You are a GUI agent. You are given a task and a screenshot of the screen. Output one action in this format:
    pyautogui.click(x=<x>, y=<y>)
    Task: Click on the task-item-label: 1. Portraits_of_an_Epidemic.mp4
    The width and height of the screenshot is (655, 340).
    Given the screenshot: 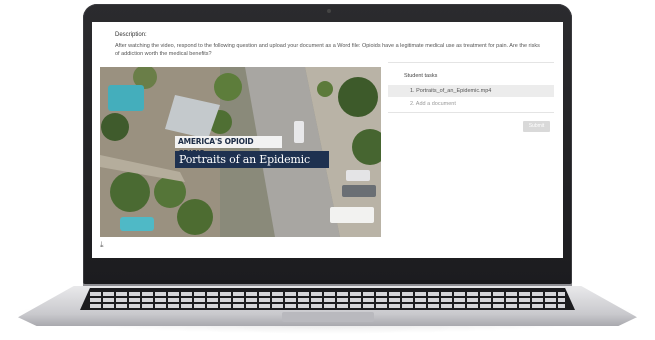 What is the action you would take?
    pyautogui.click(x=451, y=91)
    